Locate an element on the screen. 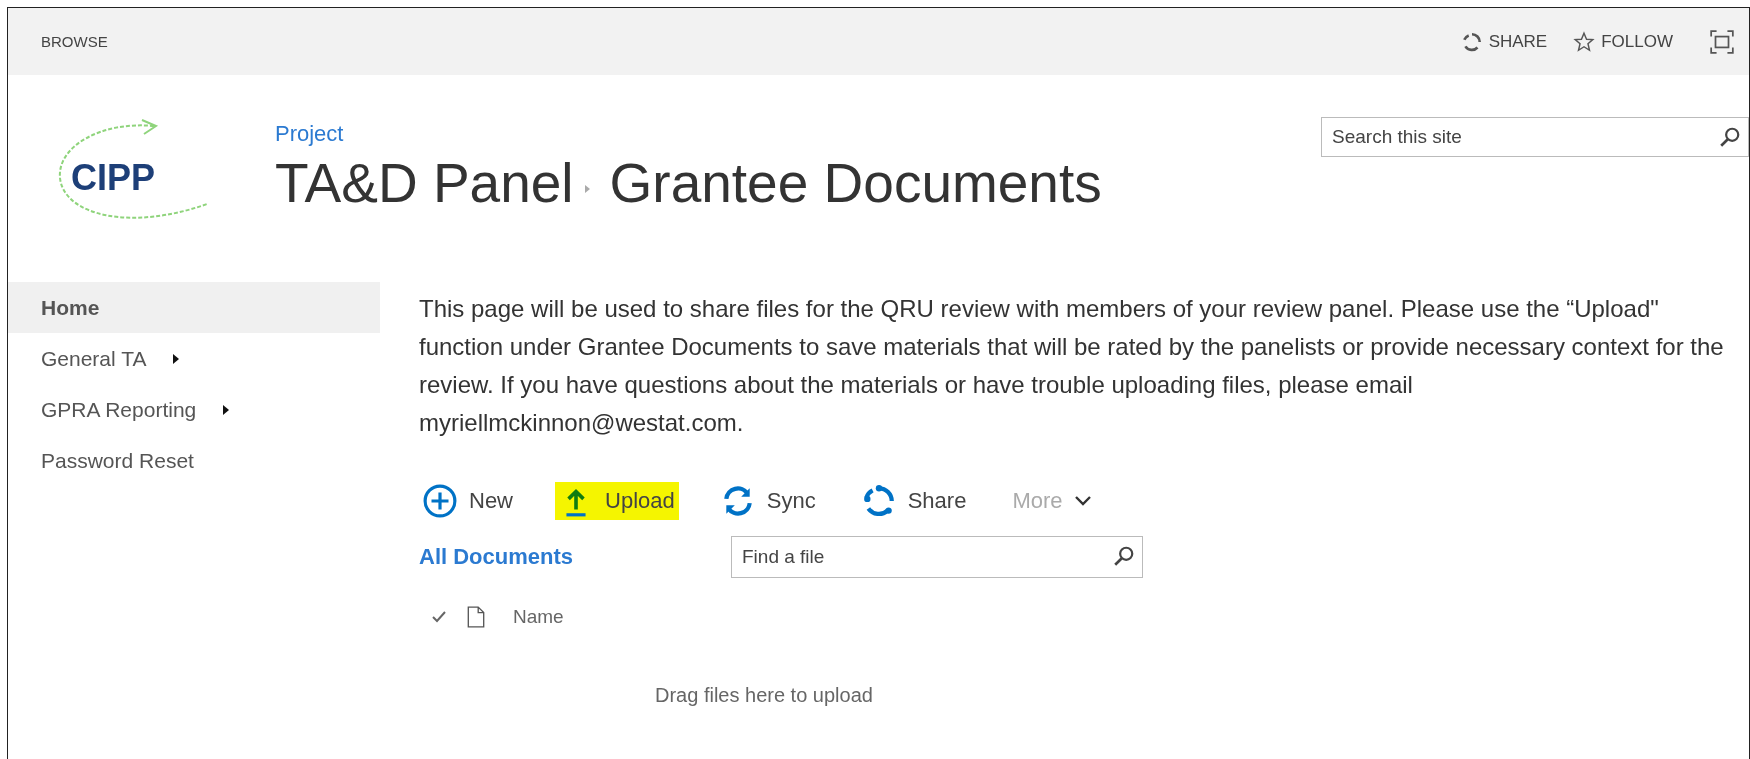 Image resolution: width=1750 pixels, height=759 pixels. logo: CIPP is located at coordinates (127, 176).